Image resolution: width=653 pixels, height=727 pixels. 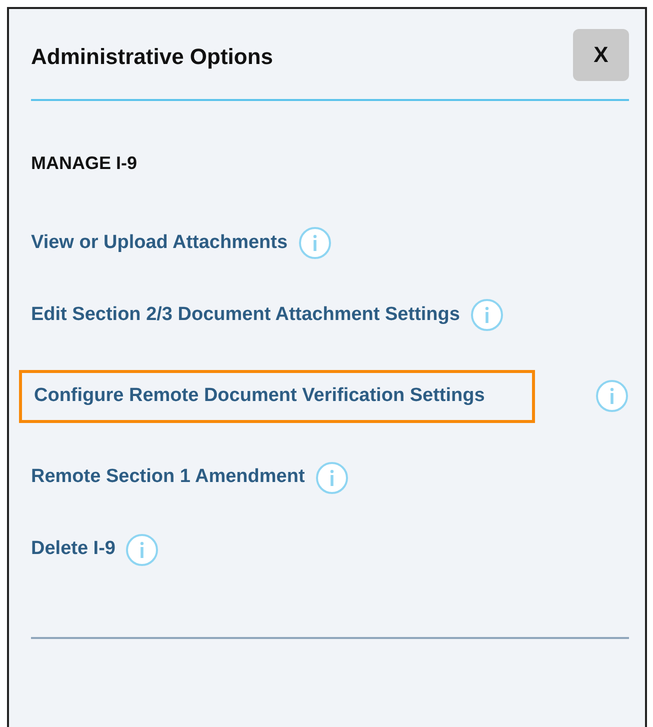 What do you see at coordinates (168, 477) in the screenshot?
I see `option-link: Remote Section 1 Amendment` at bounding box center [168, 477].